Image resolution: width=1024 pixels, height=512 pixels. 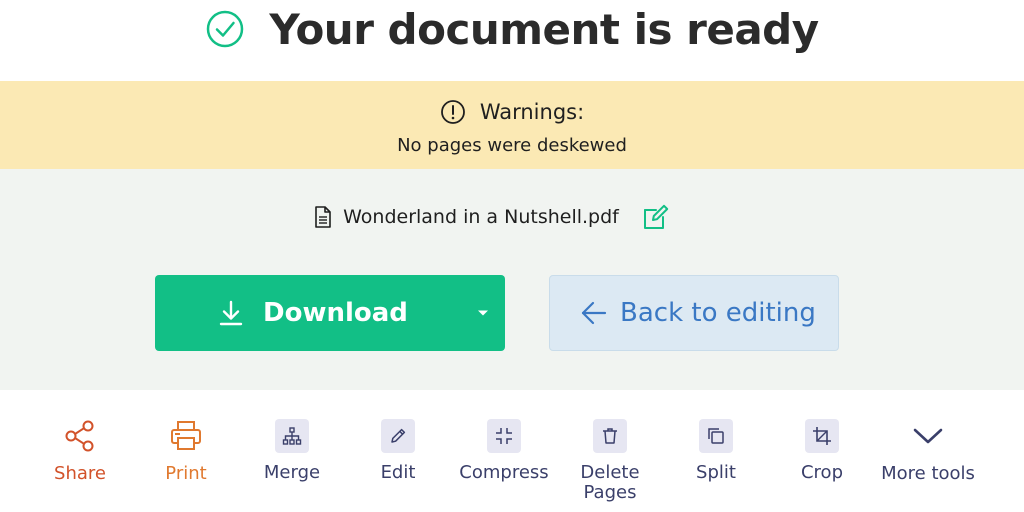 I want to click on tool-label: Print, so click(x=186, y=473).